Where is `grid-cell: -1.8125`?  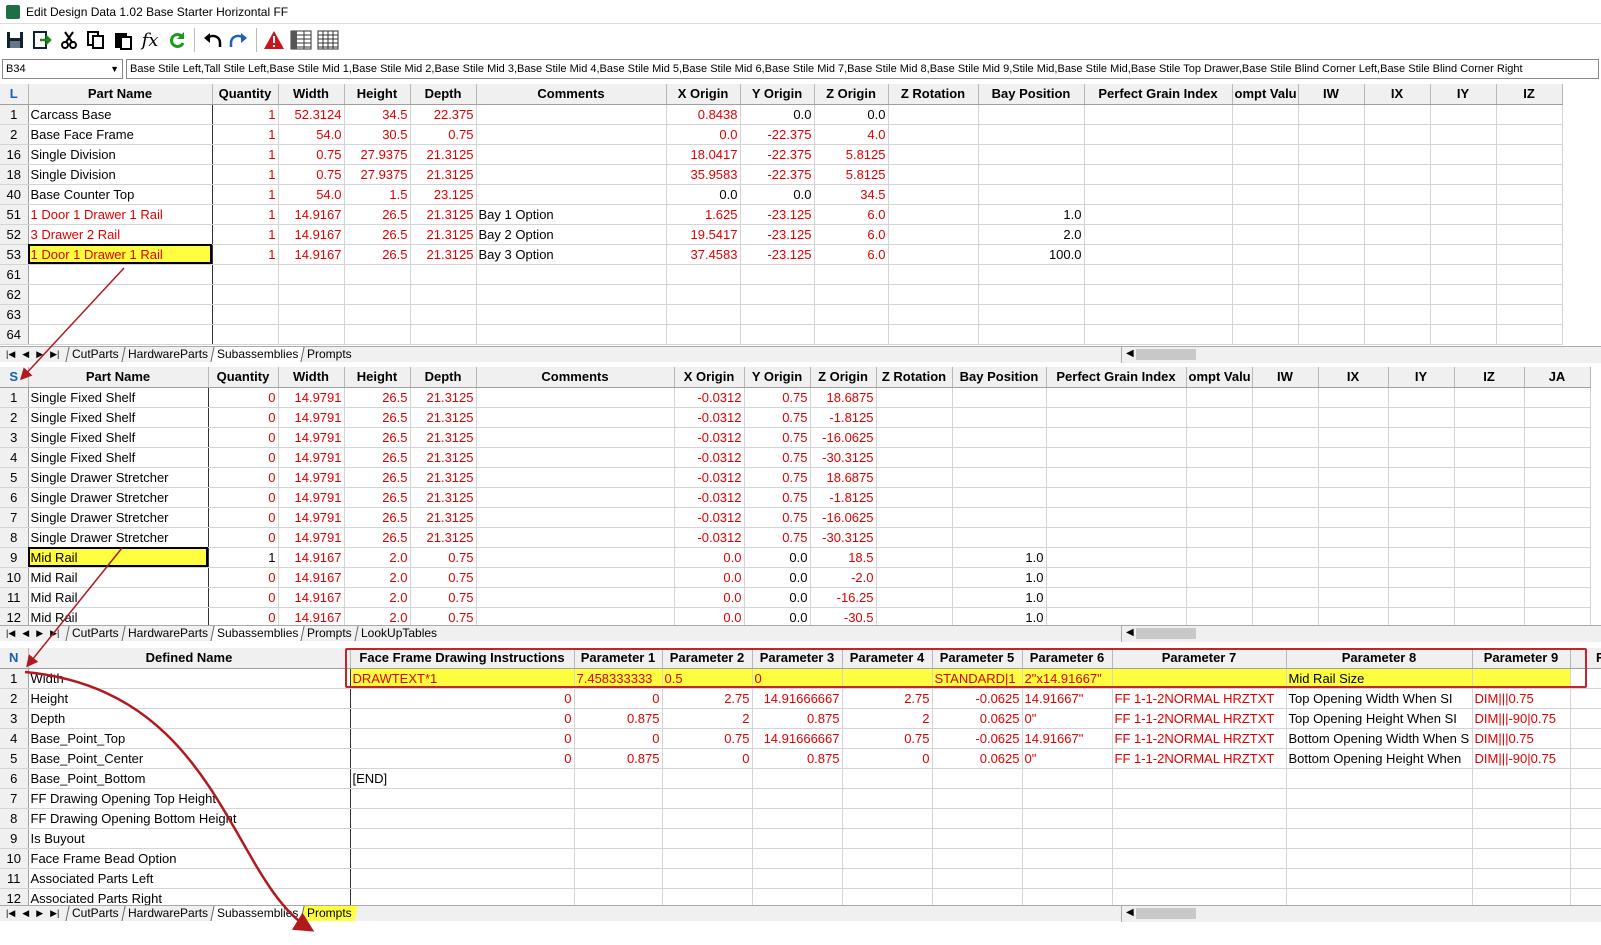
grid-cell: -1.8125 is located at coordinates (843, 497).